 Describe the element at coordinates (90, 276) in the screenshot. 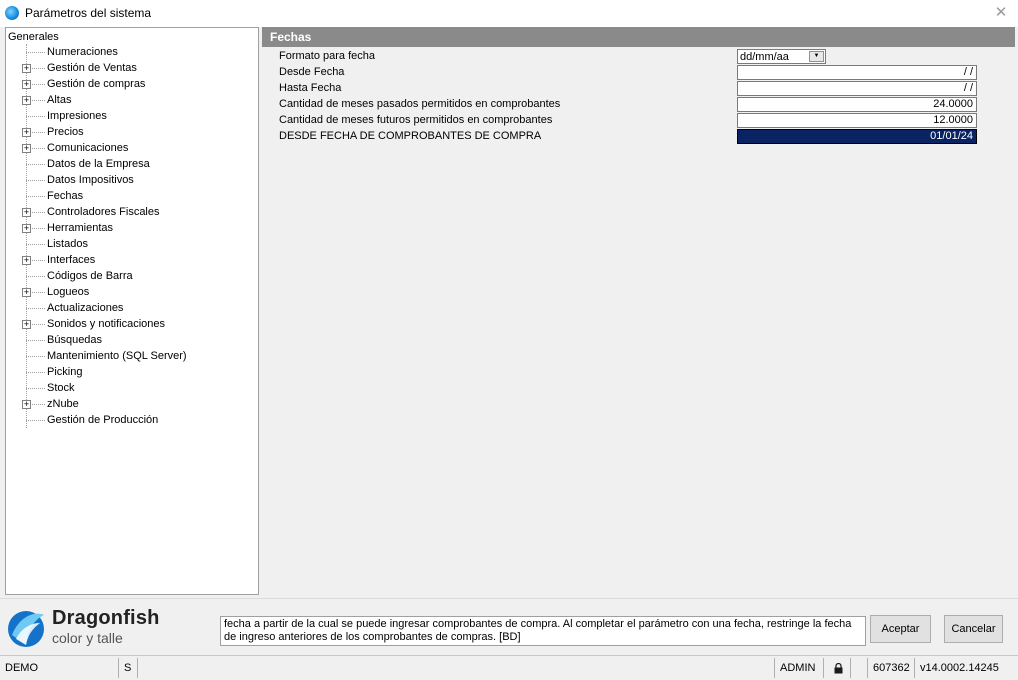

I see `tree-item-label: Códigos de Barra` at that location.